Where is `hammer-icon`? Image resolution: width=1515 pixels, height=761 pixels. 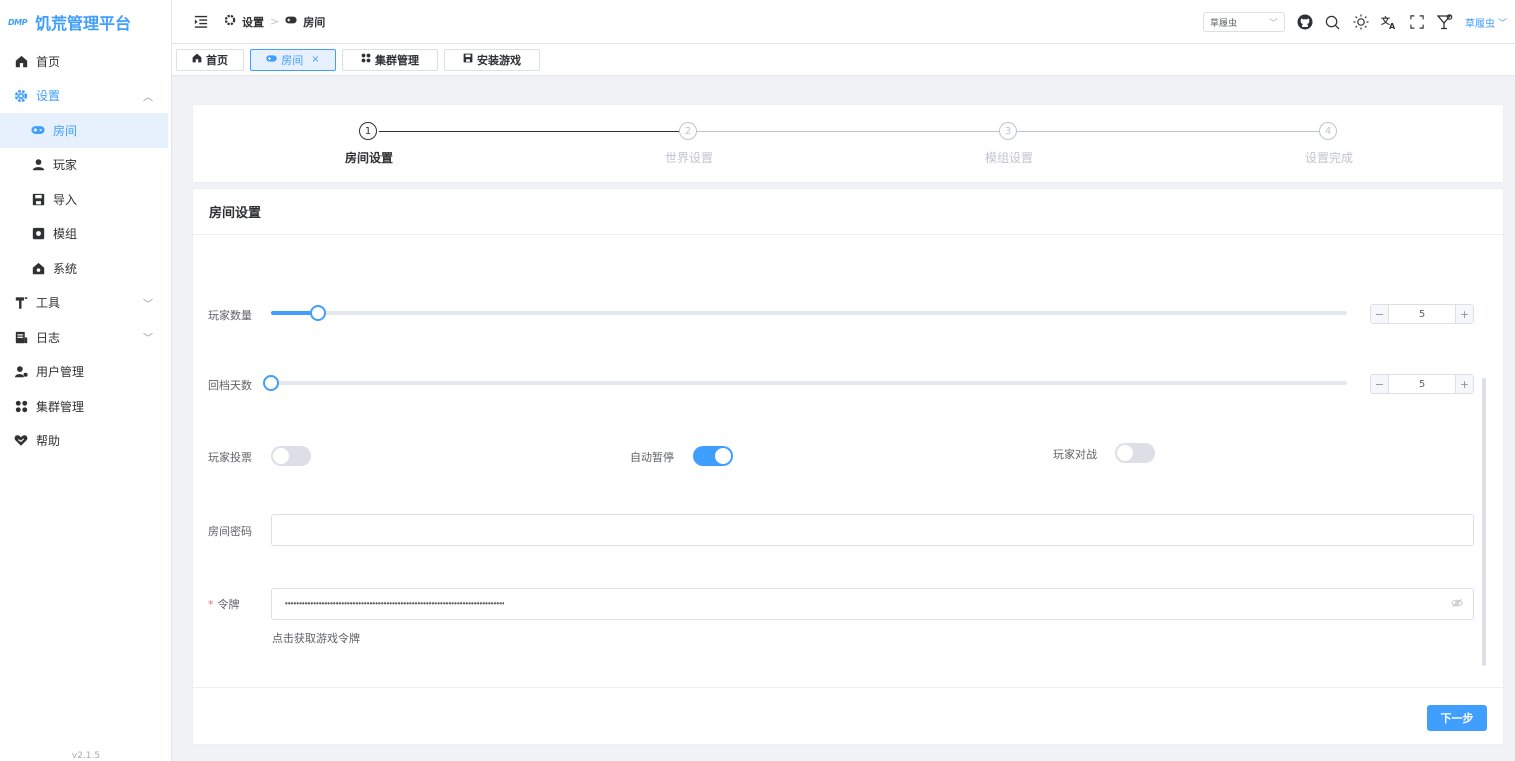
hammer-icon is located at coordinates (21, 303).